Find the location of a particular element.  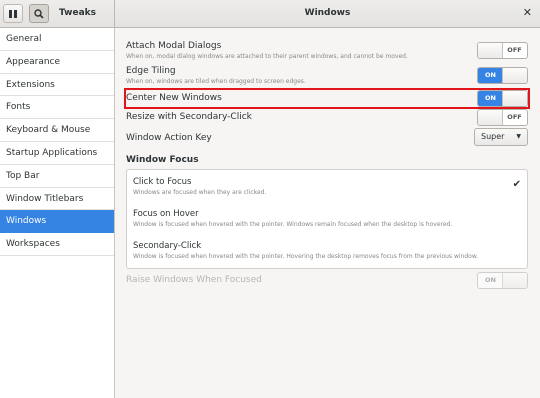

page-title: Windows is located at coordinates (327, 13).